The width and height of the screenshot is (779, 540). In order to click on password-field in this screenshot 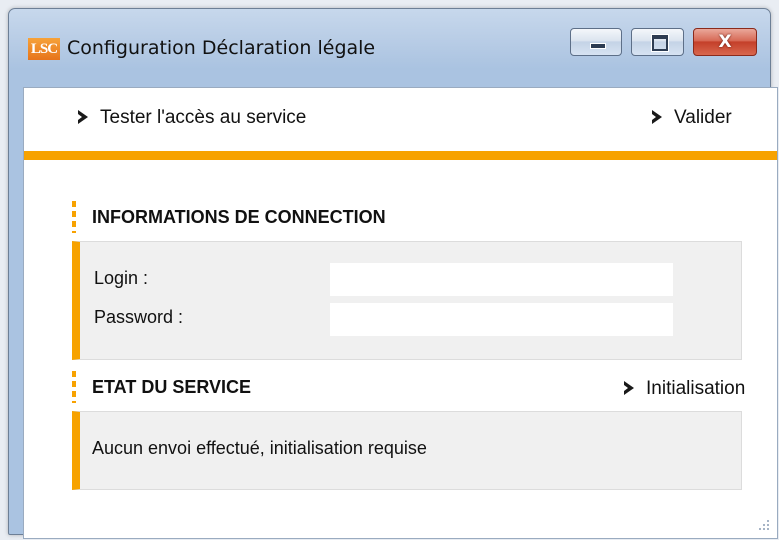, I will do `click(501, 319)`.